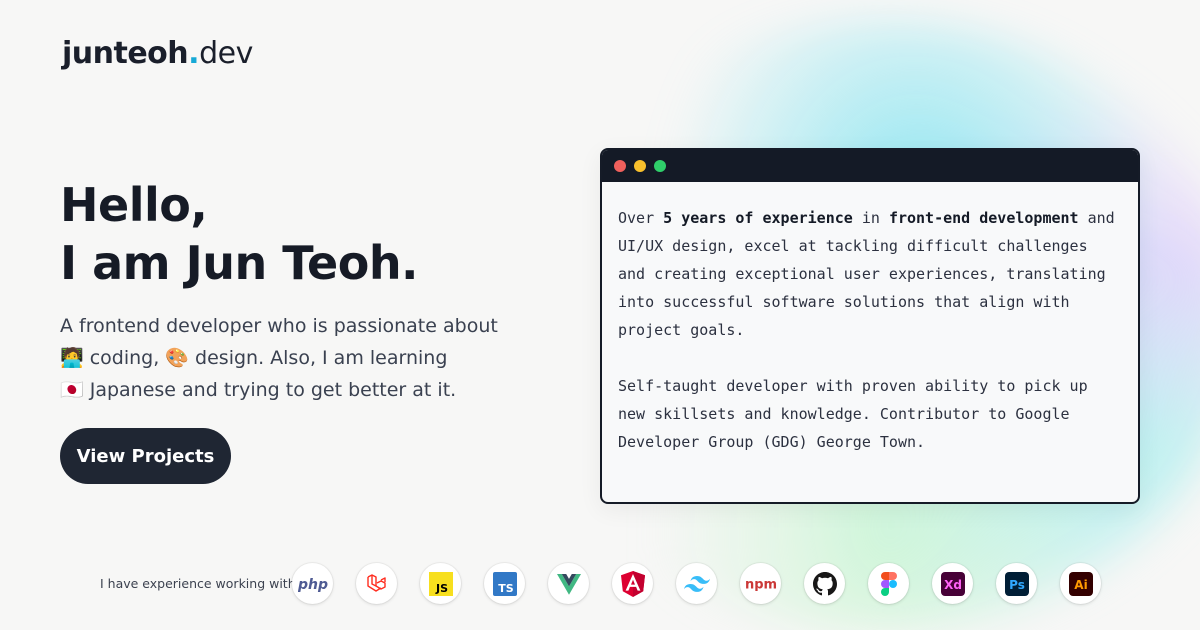 The height and width of the screenshot is (630, 1200). I want to click on frontend-highlight: front-end development, so click(983, 218).